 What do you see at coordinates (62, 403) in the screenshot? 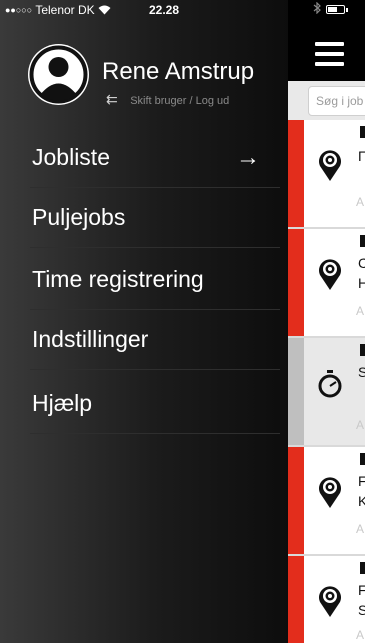
I see `menu-item-label: Hjælp` at bounding box center [62, 403].